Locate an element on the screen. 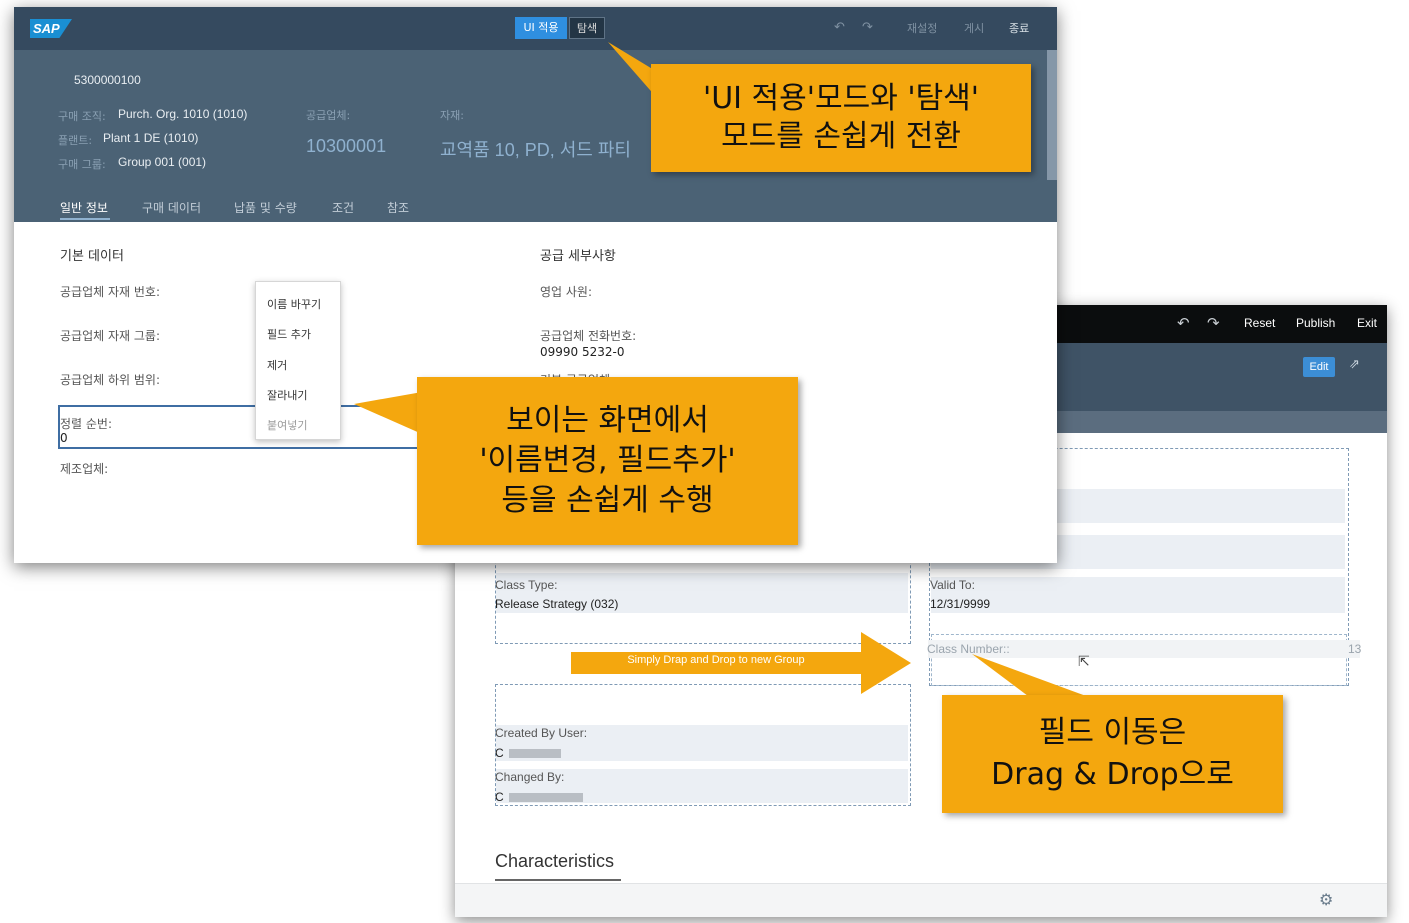  footer-bar: ⚙ is located at coordinates (921, 900).